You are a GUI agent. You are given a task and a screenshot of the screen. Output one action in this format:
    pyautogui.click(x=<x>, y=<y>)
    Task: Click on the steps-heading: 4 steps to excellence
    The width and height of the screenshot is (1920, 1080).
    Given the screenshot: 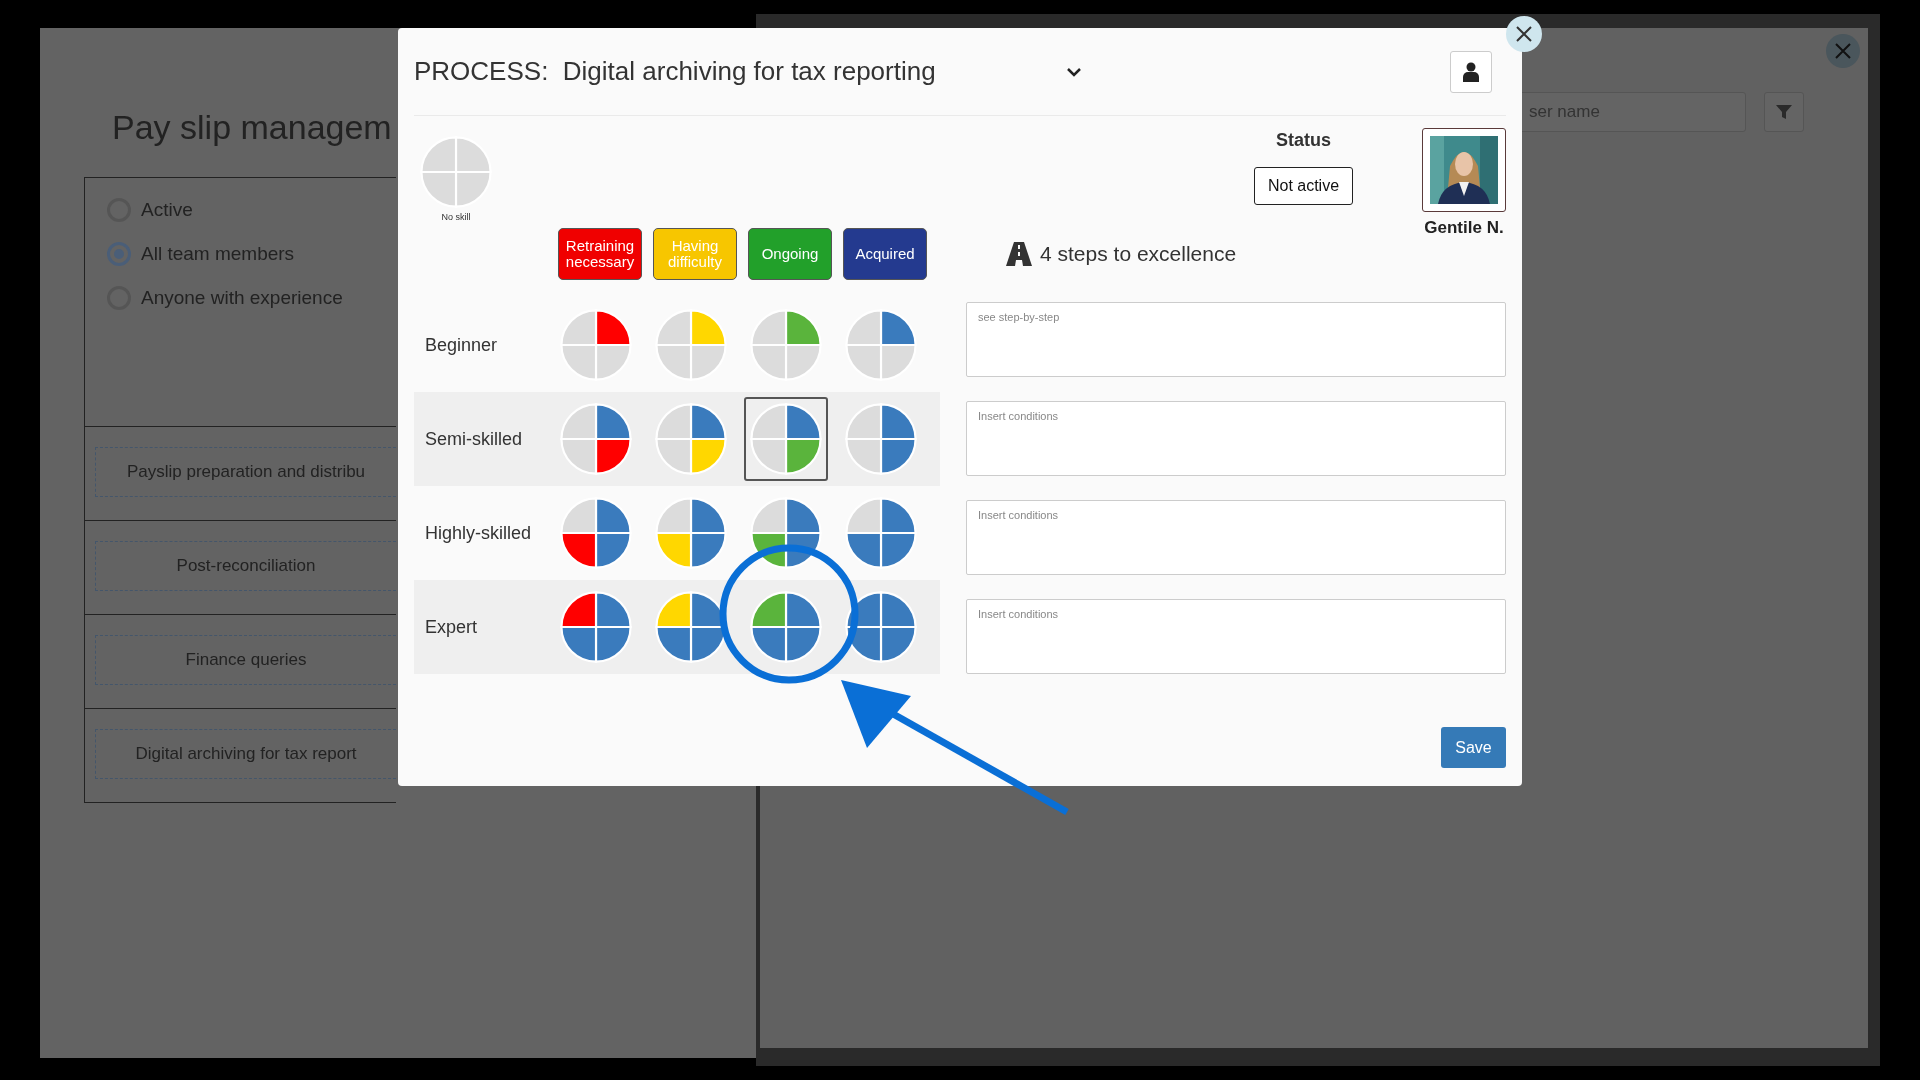 What is the action you would take?
    pyautogui.click(x=1138, y=254)
    